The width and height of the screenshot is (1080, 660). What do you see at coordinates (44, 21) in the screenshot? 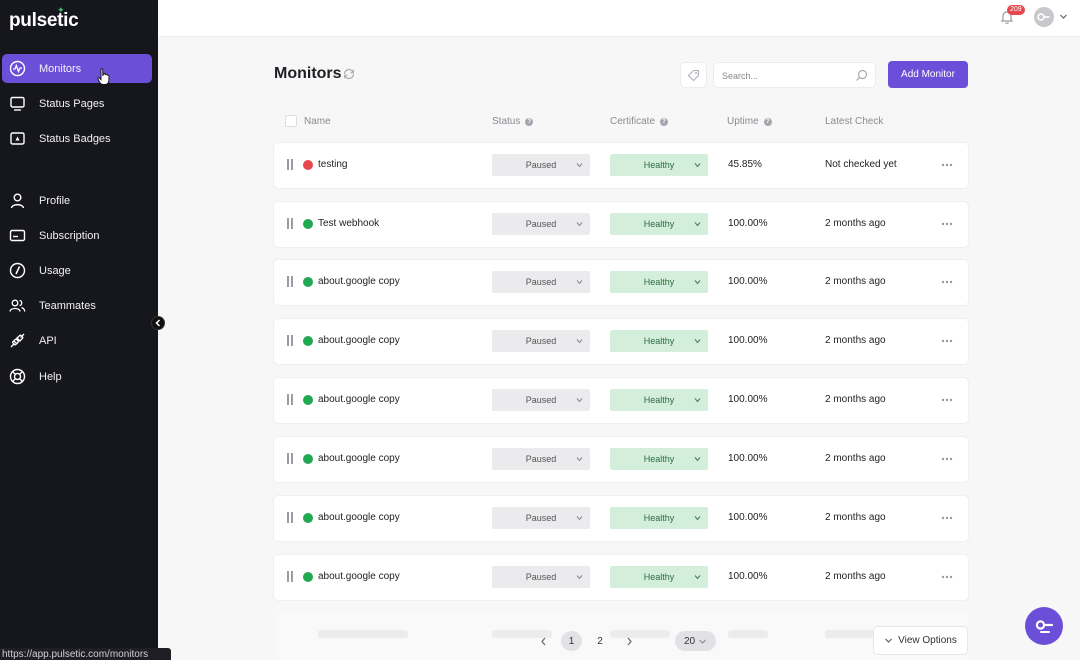
I see `app-logo: pulsetic` at bounding box center [44, 21].